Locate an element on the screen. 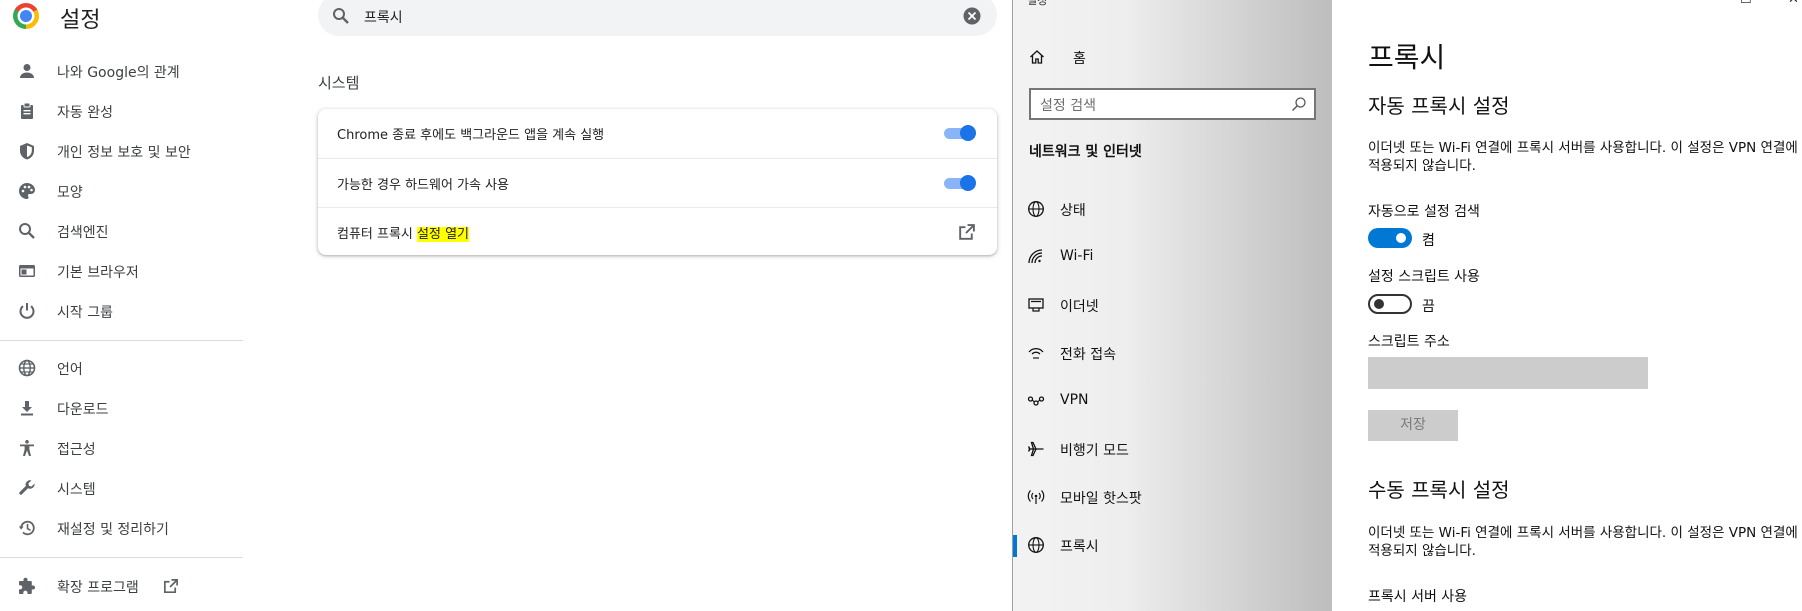 The width and height of the screenshot is (1802, 611). person-icon is located at coordinates (27, 71).